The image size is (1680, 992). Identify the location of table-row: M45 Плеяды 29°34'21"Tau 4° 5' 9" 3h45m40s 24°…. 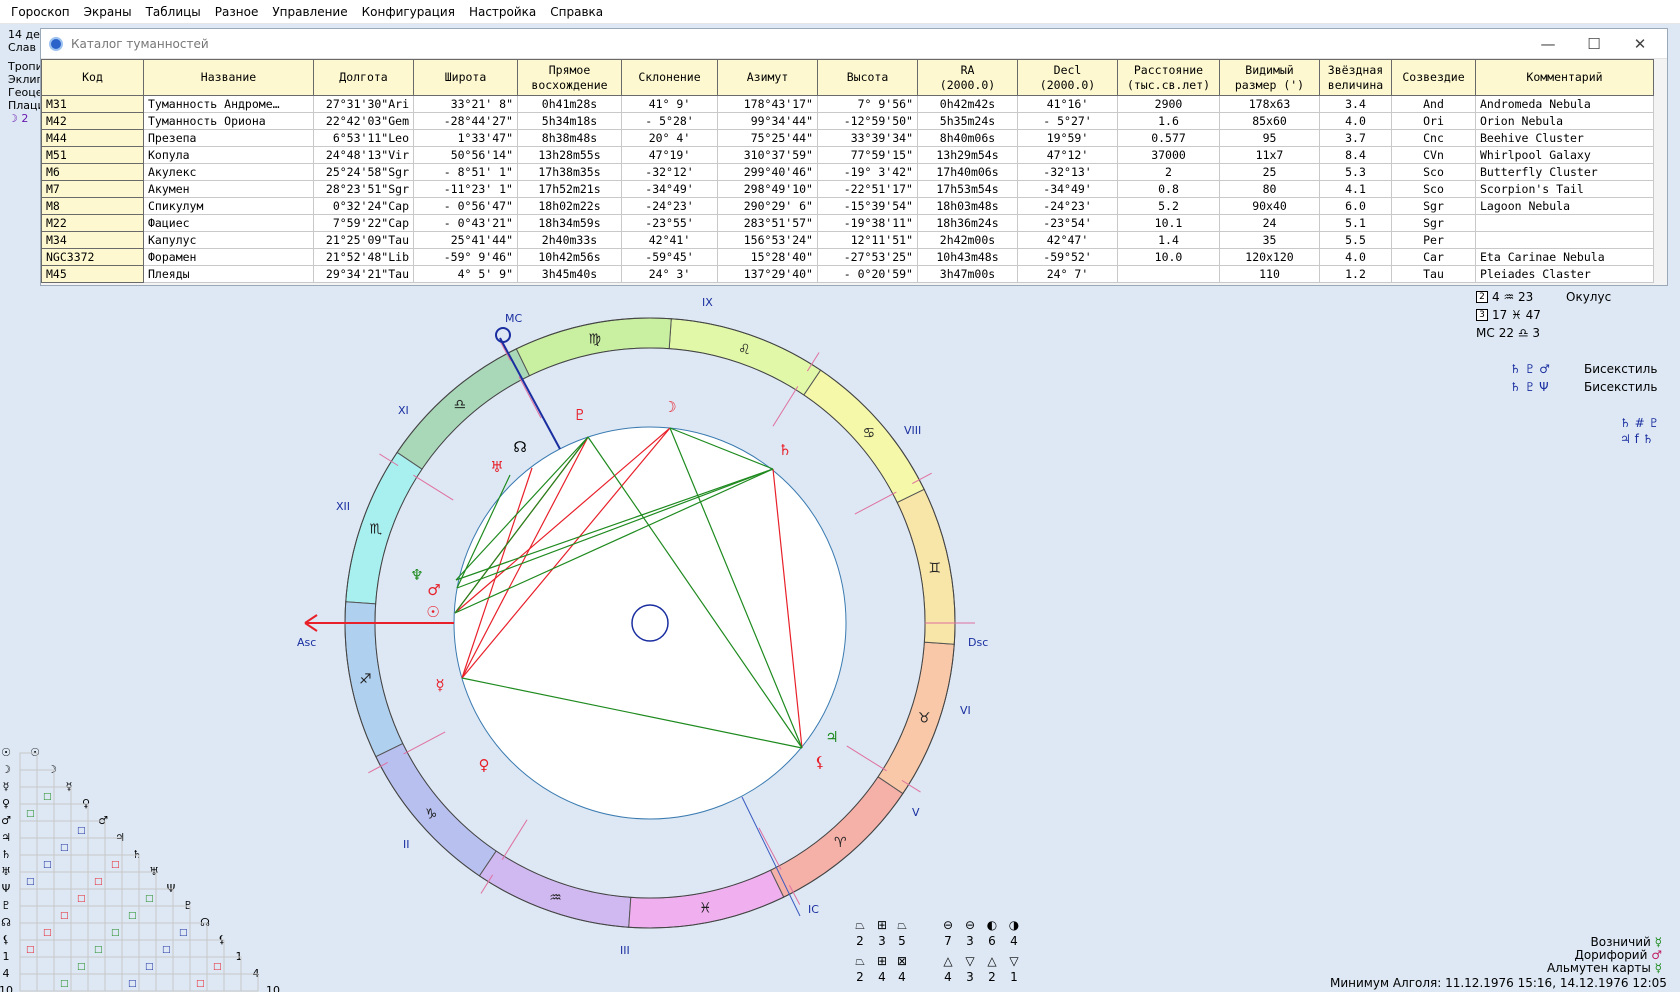
(847, 274).